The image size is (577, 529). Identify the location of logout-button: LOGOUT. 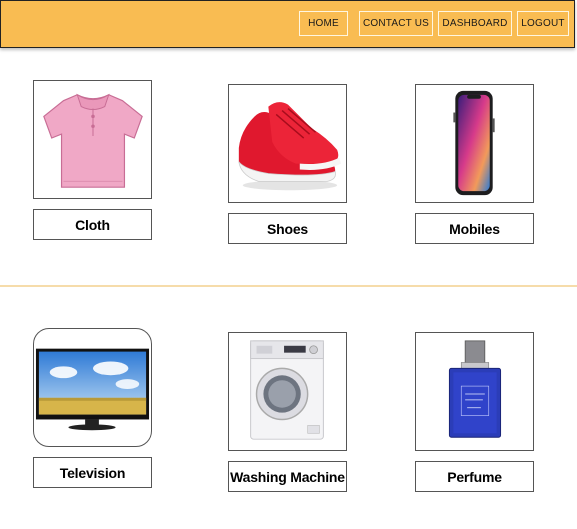
(543, 23).